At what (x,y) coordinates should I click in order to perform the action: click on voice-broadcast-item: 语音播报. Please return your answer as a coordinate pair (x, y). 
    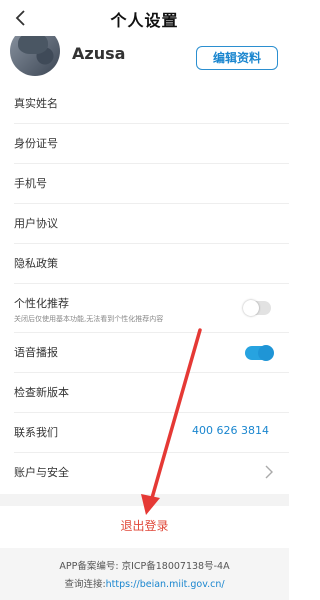
    Looking at the image, I should click on (151, 353).